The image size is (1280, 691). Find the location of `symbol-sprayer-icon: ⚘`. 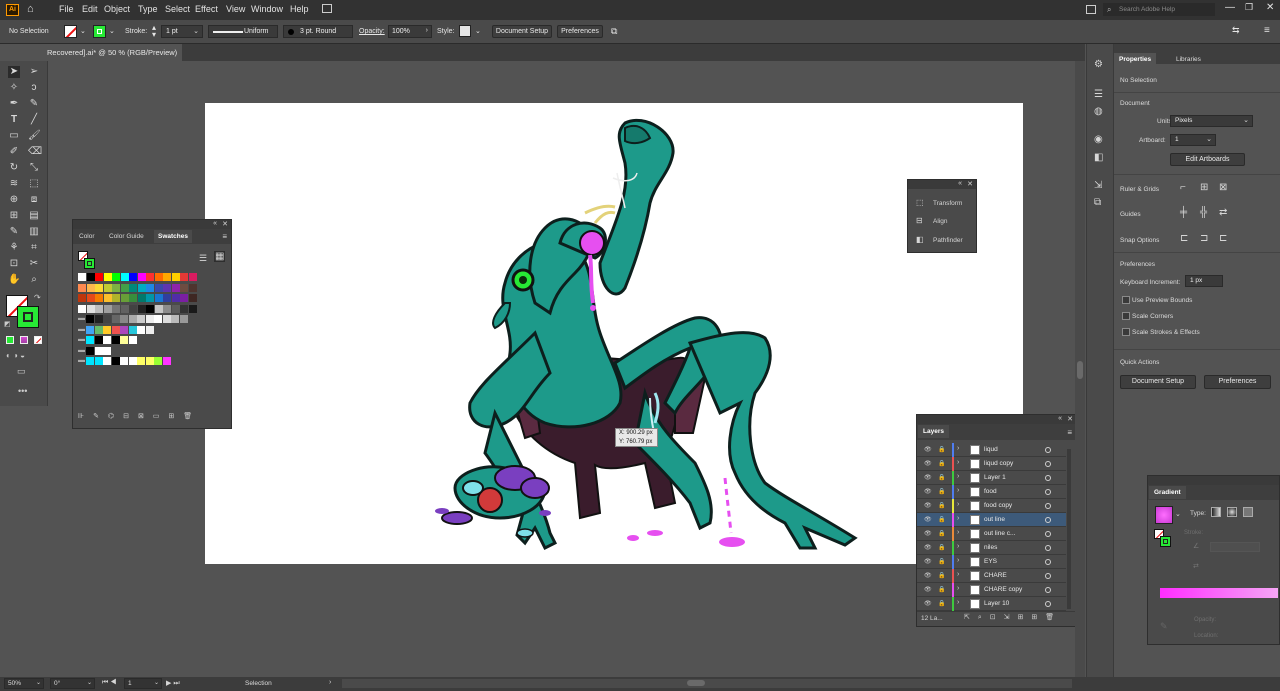

symbol-sprayer-icon: ⚘ is located at coordinates (14, 248).